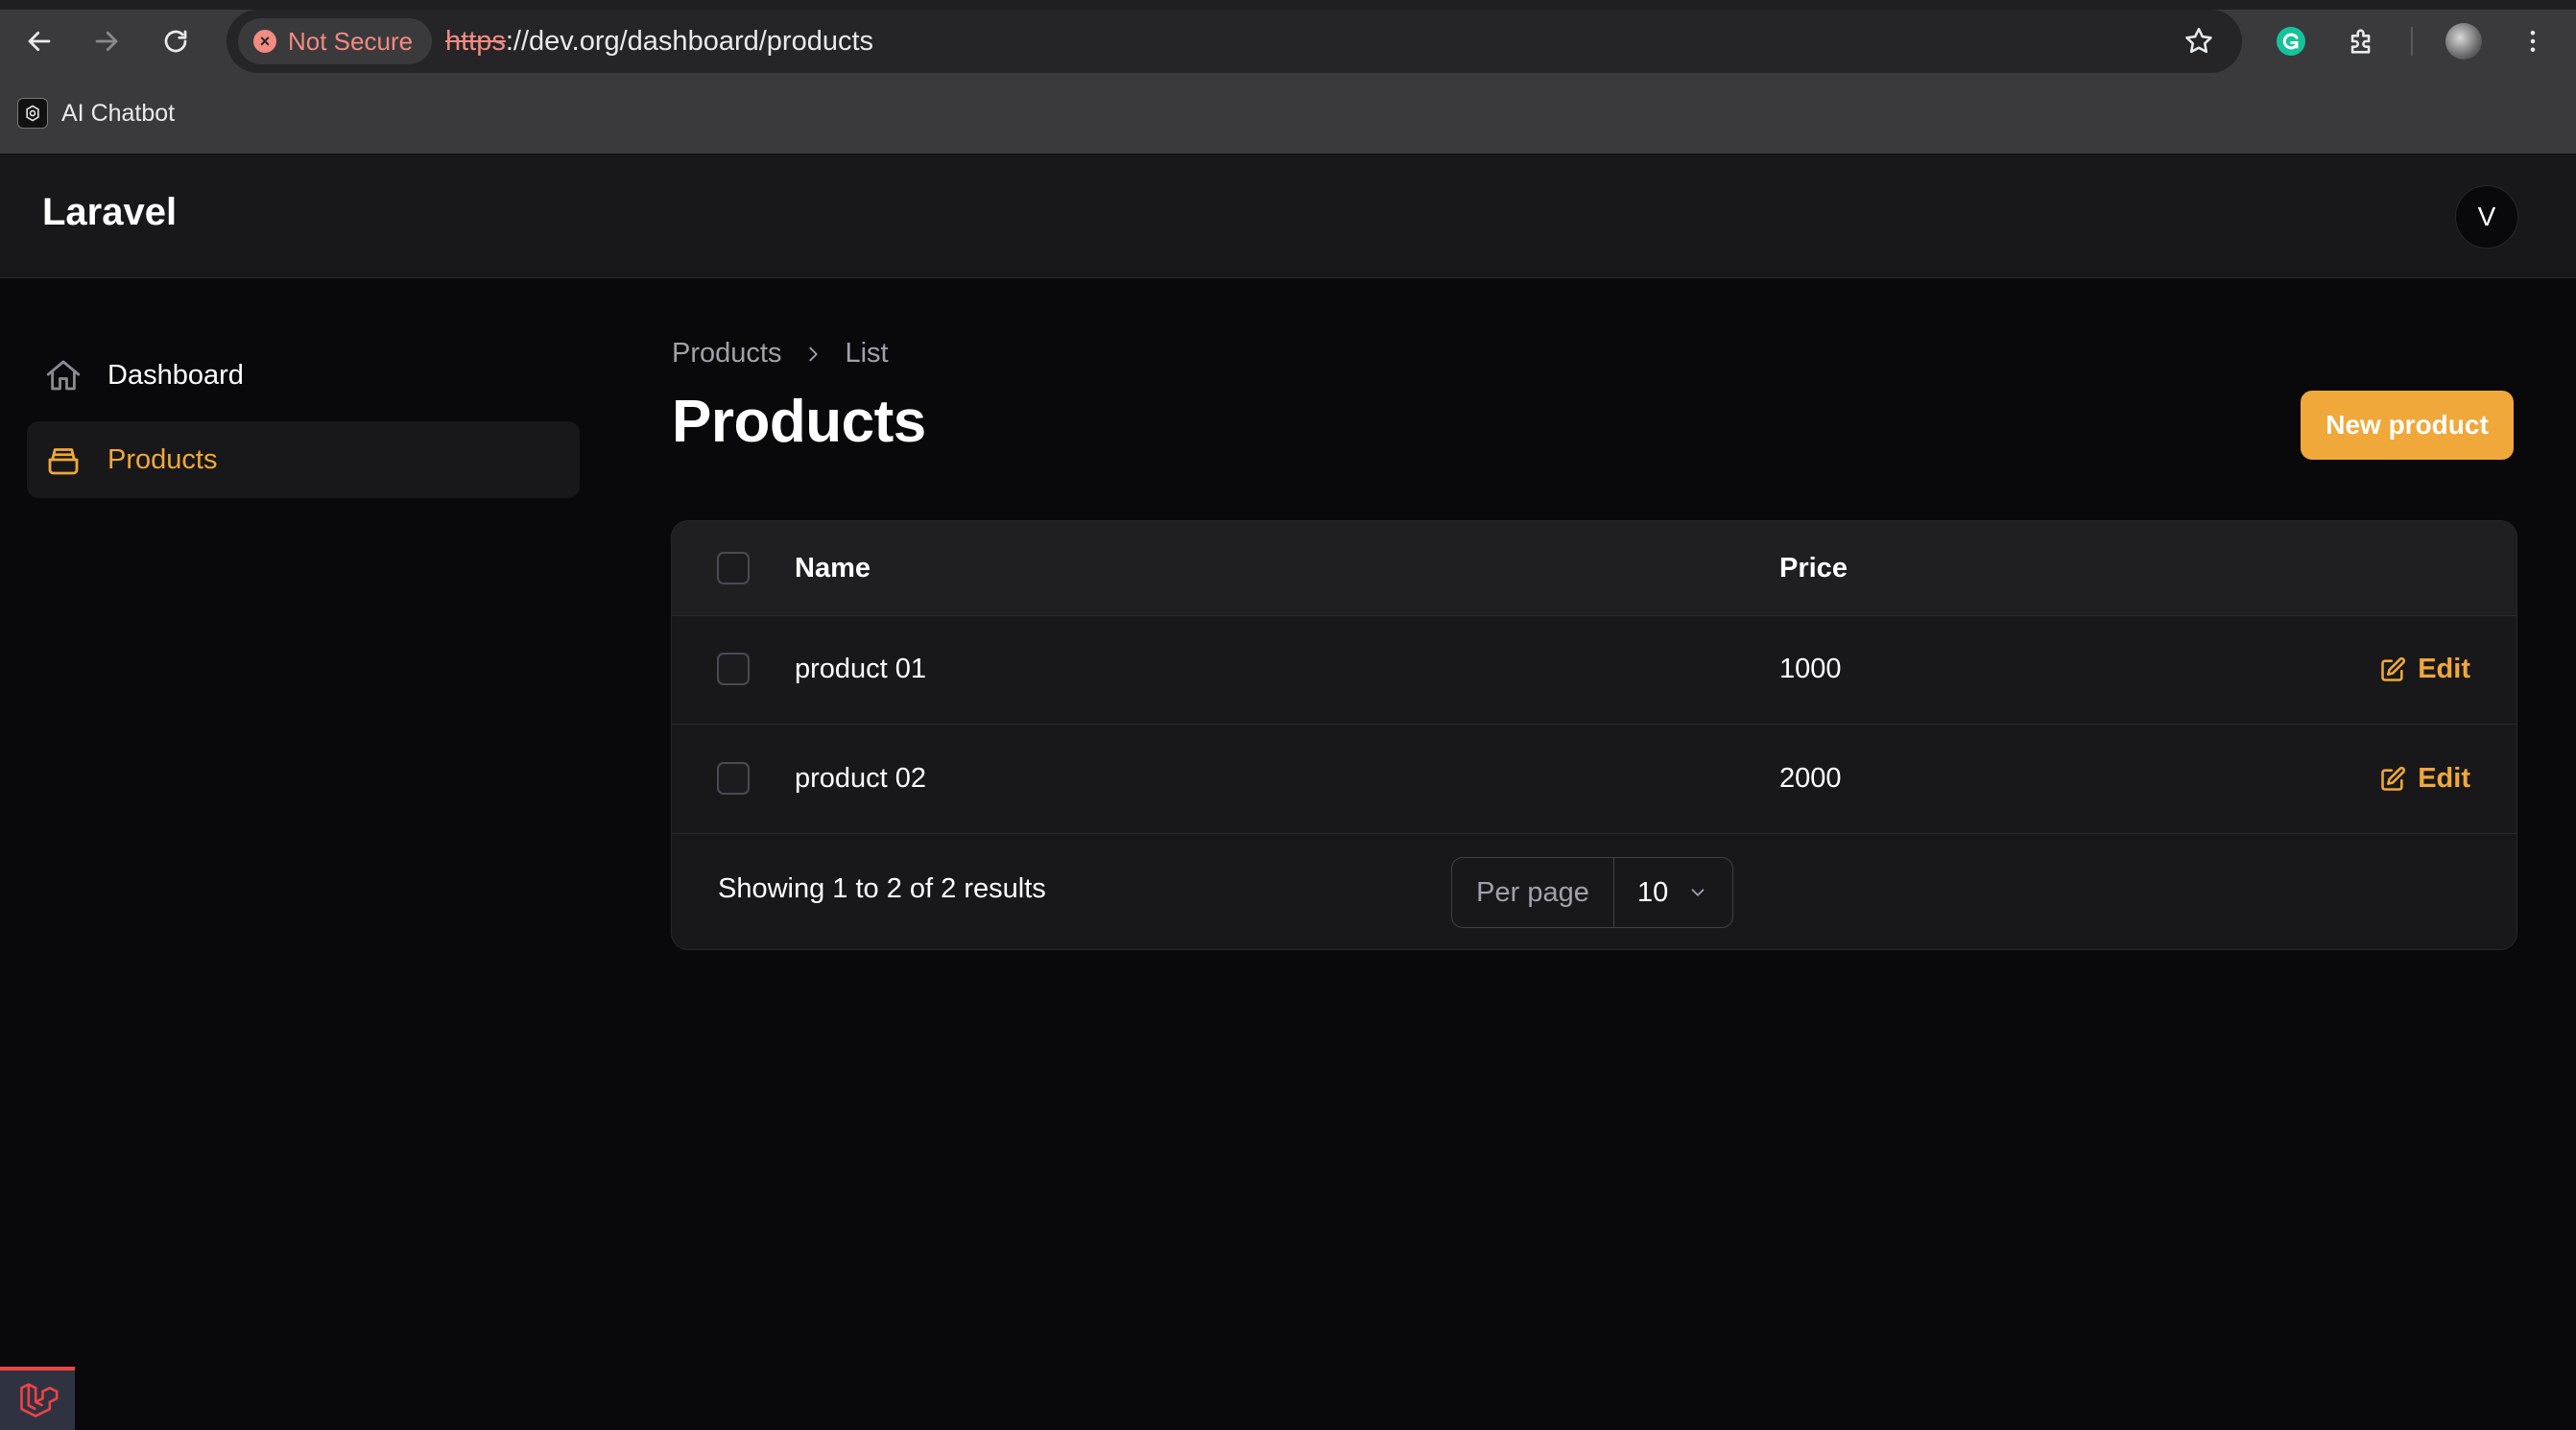 The width and height of the screenshot is (2576, 1430). Describe the element at coordinates (882, 888) in the screenshot. I see `pagination-summary: Showing 1 to 2 of 2 results` at that location.